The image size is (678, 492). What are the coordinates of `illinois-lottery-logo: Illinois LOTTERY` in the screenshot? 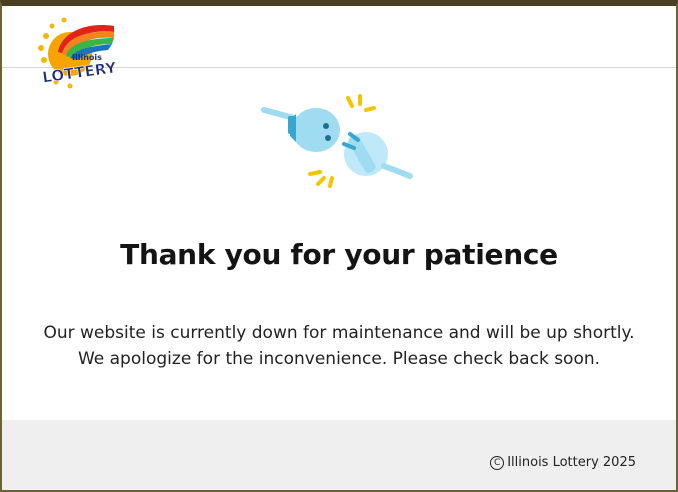 It's located at (78, 53).